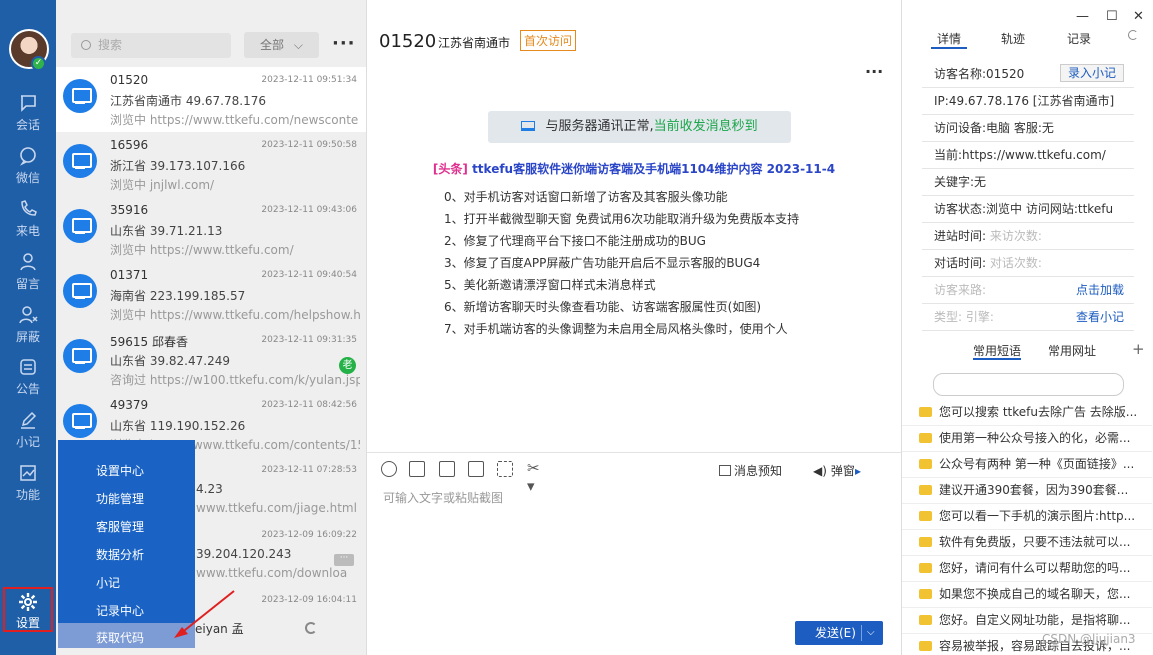  I want to click on caret-right-icon: ▸, so click(857, 471).